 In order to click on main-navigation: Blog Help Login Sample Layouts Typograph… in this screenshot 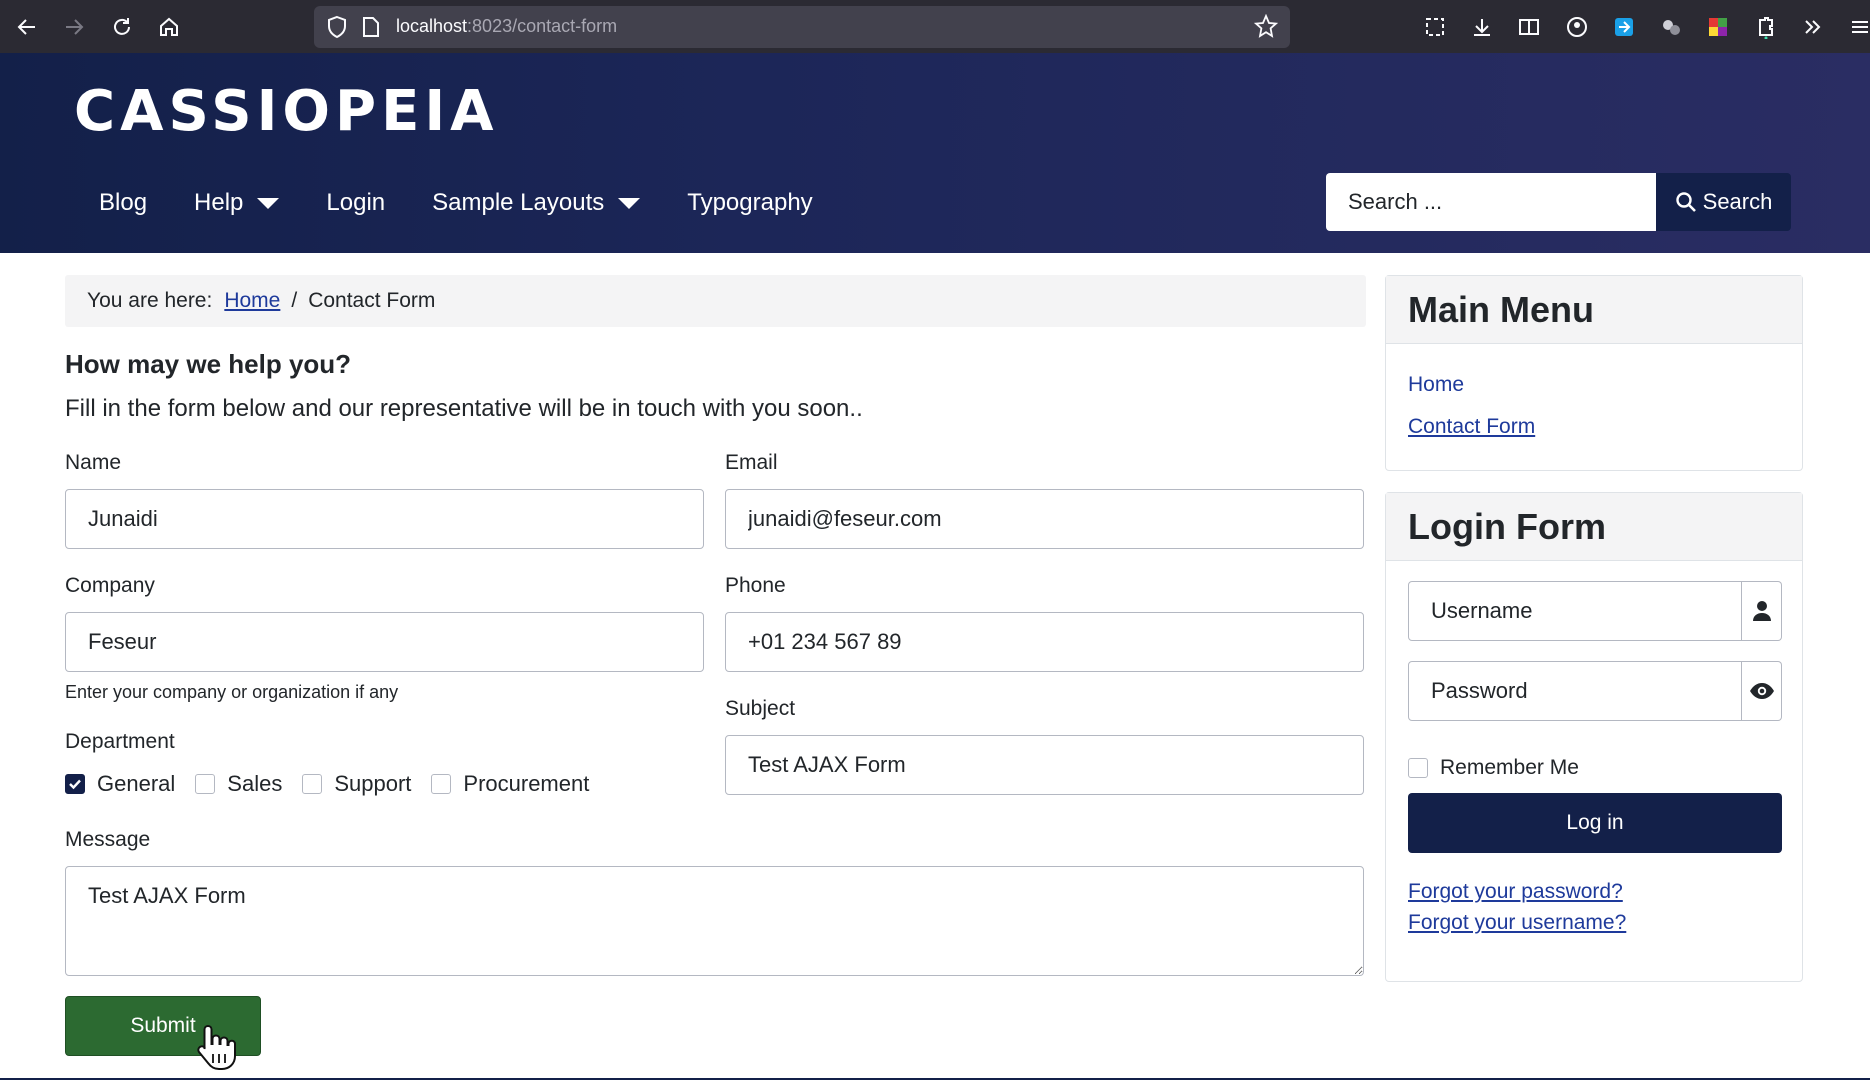, I will do `click(479, 203)`.